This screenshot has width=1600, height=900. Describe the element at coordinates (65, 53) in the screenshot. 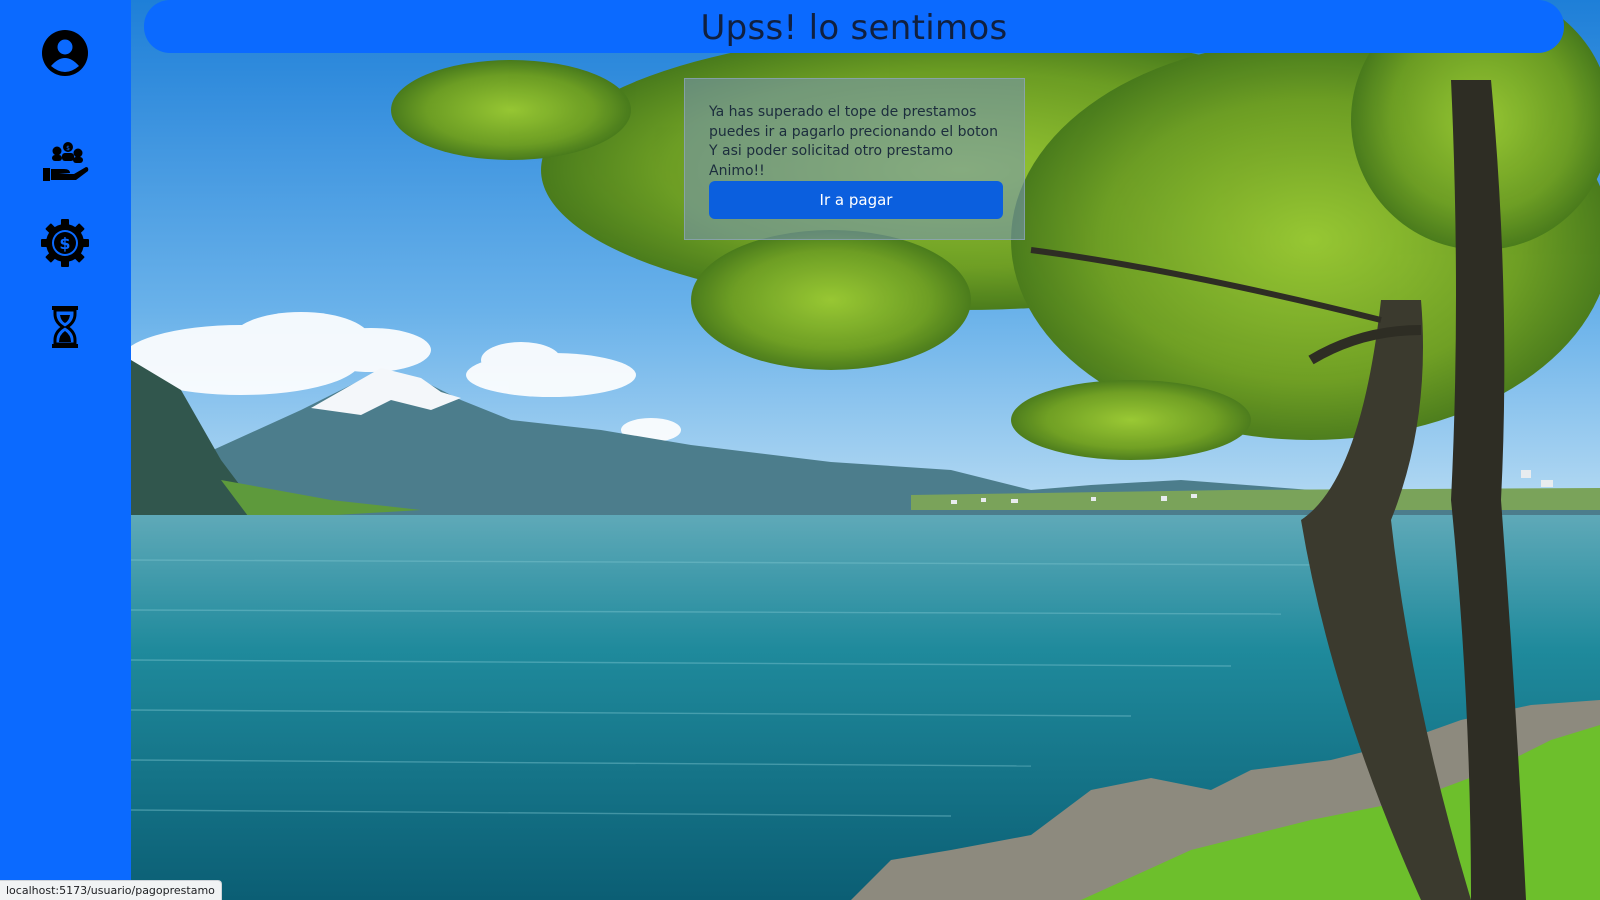

I see `user-profile-icon` at that location.